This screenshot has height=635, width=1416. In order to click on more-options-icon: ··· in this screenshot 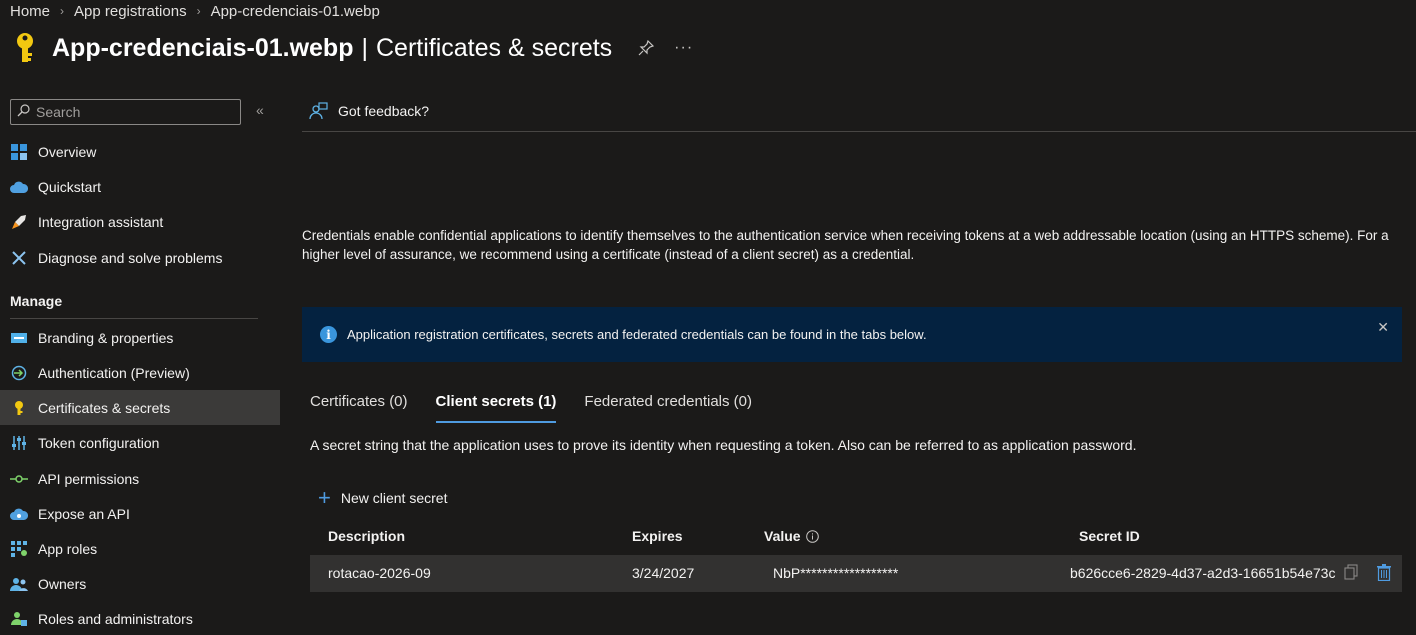, I will do `click(683, 48)`.